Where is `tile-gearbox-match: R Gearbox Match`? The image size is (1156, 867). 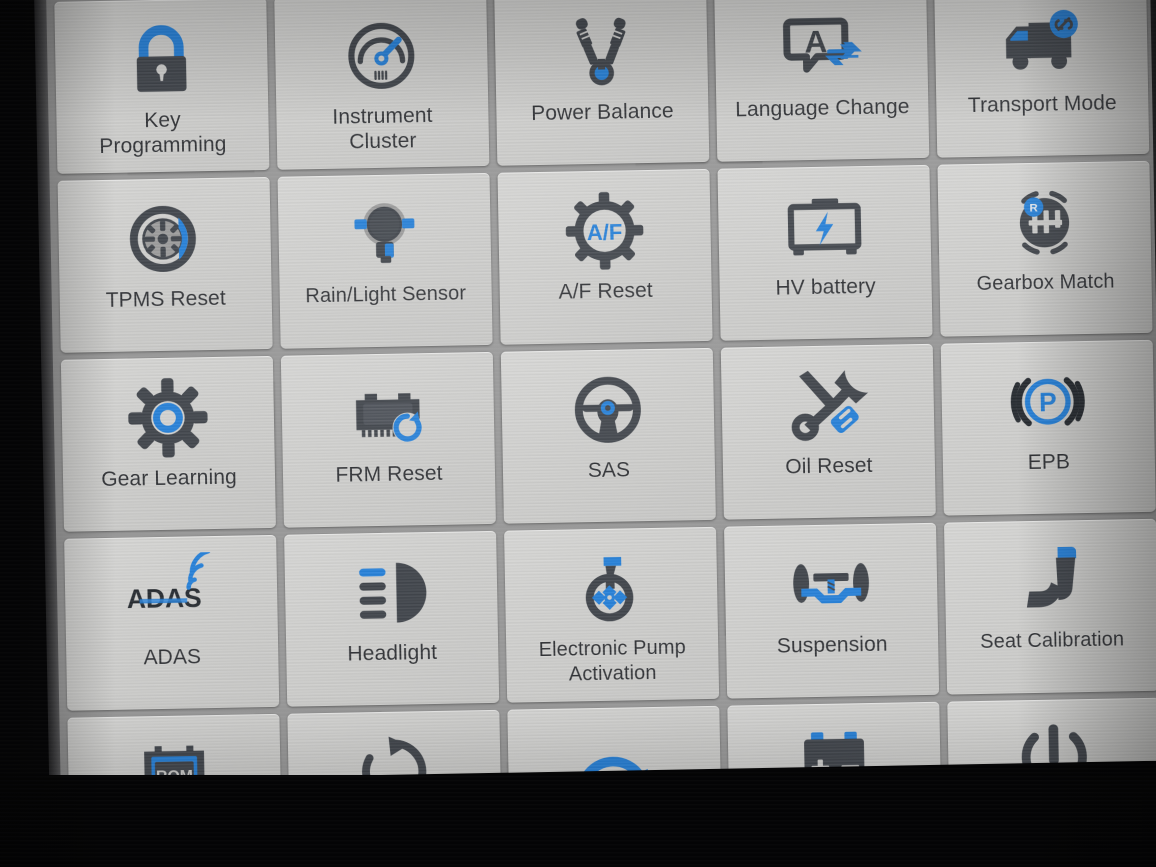 tile-gearbox-match: R Gearbox Match is located at coordinates (1045, 248).